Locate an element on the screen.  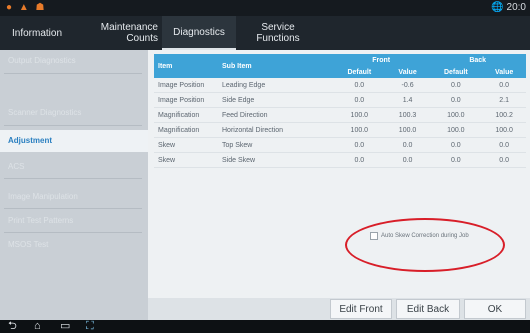
header-back-value: Value is located at coordinates (504, 72).